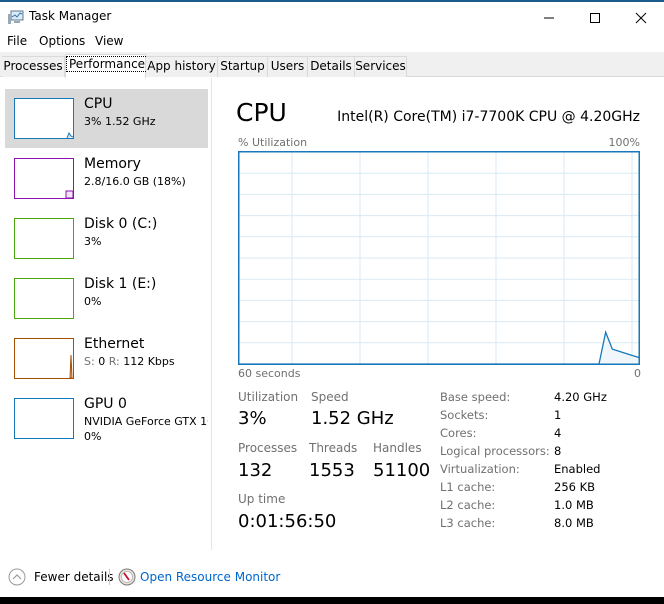  Describe the element at coordinates (74, 577) in the screenshot. I see `fewer-details-button: Fewer details` at that location.